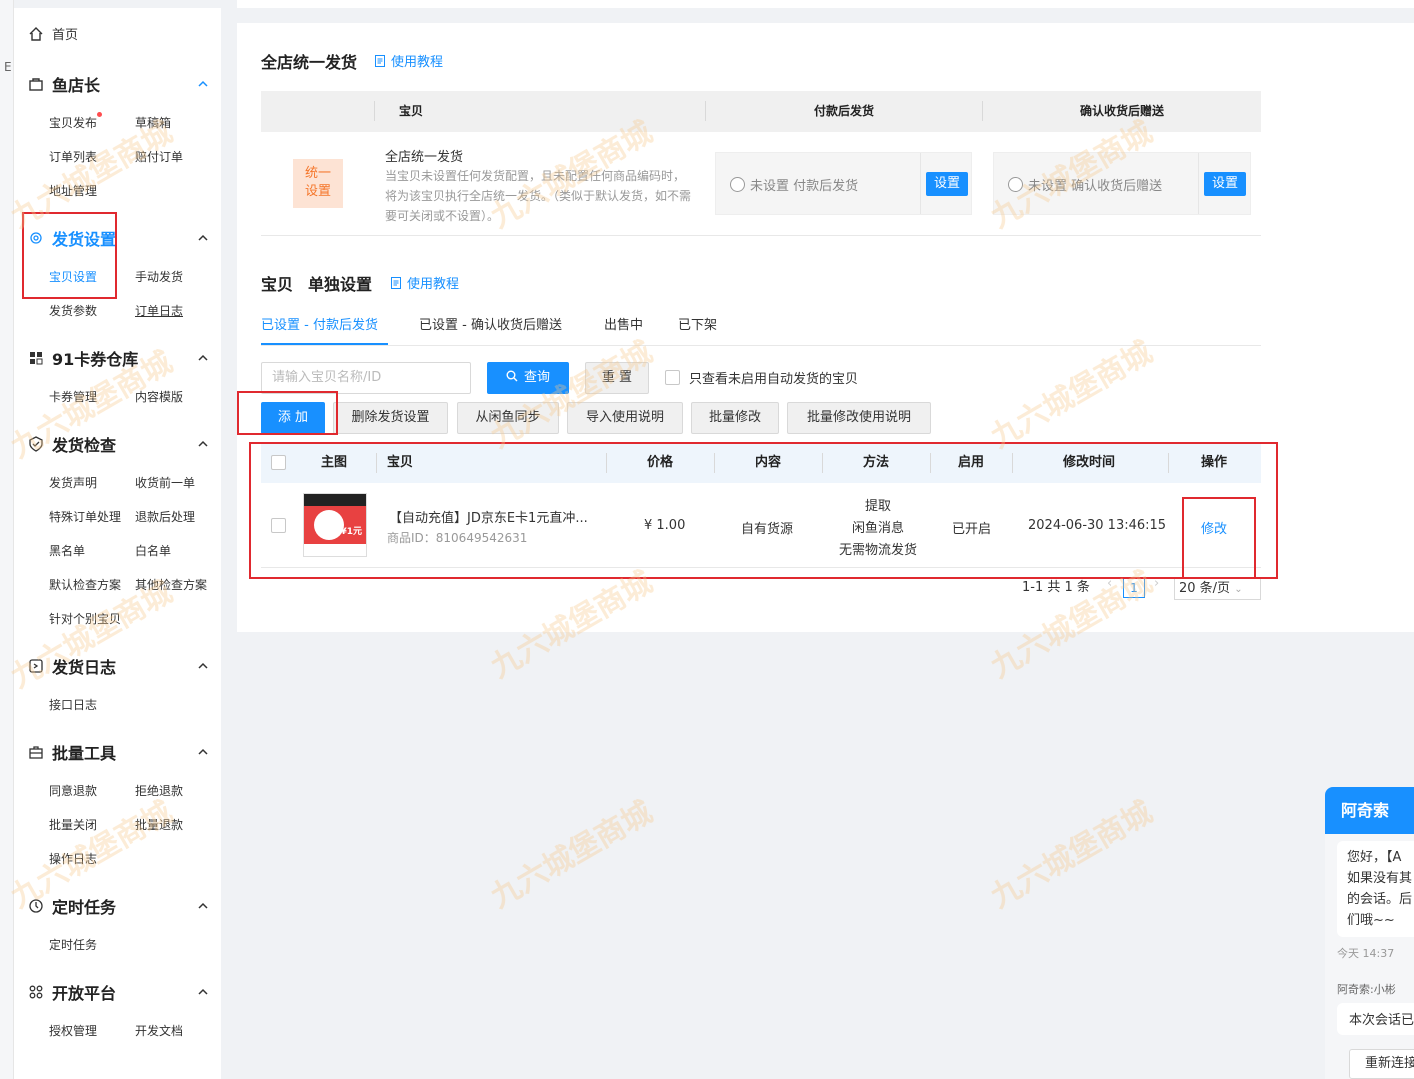  Describe the element at coordinates (73, 482) in the screenshot. I see `sidebar-item-ship-statement: 发货声明` at that location.